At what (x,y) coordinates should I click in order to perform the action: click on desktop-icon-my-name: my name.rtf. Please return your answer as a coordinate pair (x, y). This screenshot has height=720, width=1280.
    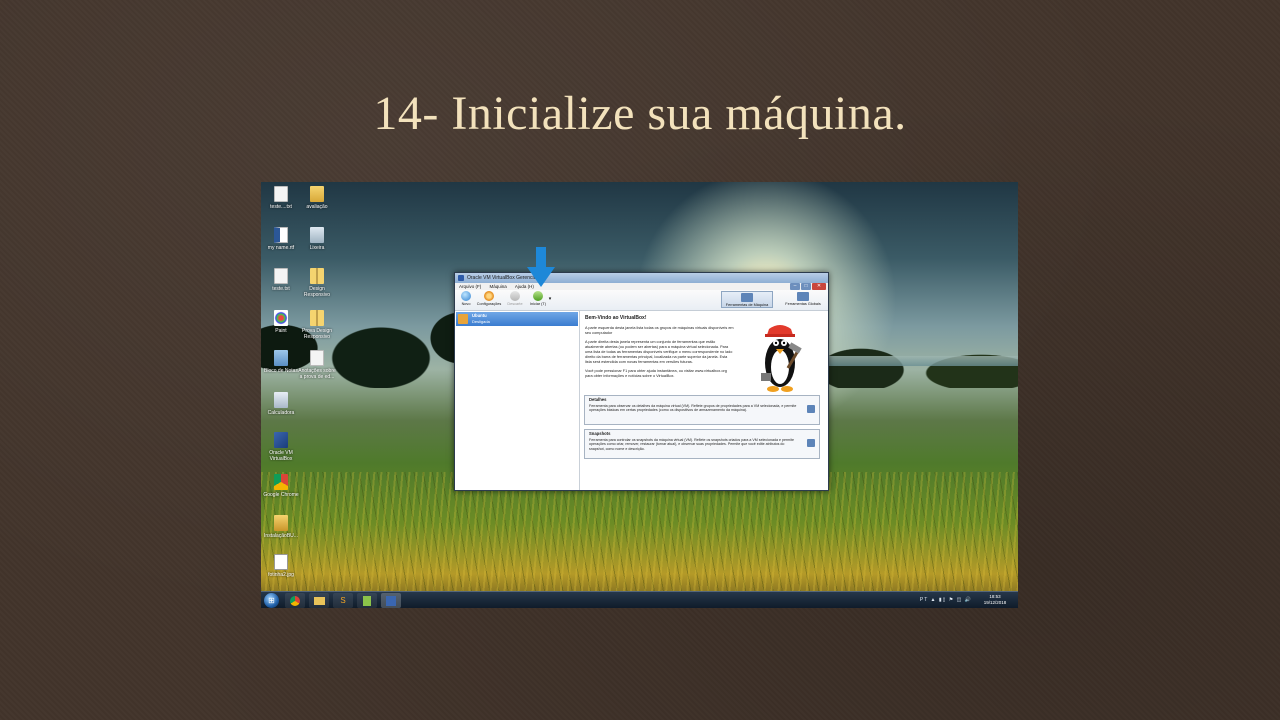
    Looking at the image, I should click on (281, 239).